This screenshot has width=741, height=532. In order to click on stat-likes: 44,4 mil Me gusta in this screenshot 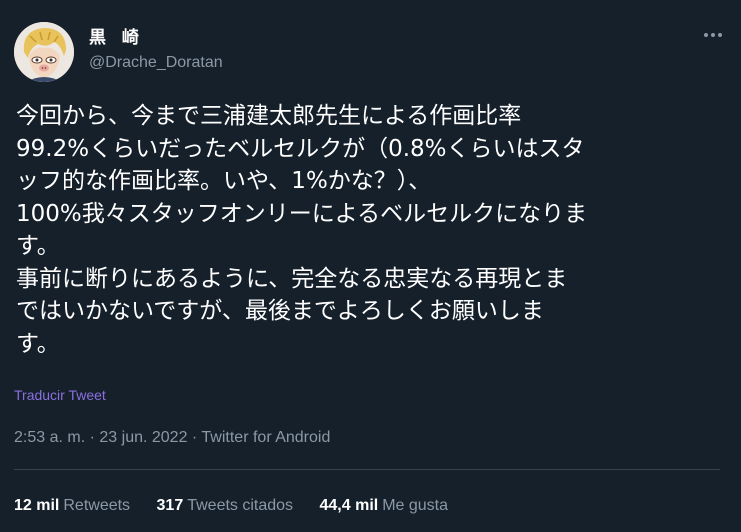, I will do `click(384, 506)`.